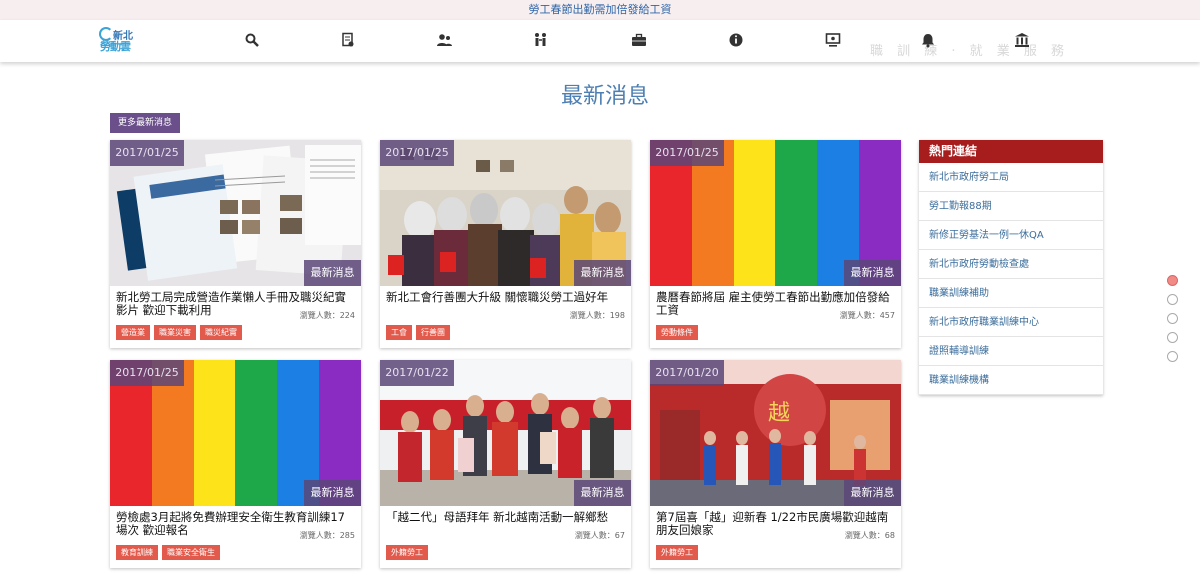  What do you see at coordinates (145, 123) in the screenshot?
I see `more-news-button: 更多最新消息` at bounding box center [145, 123].